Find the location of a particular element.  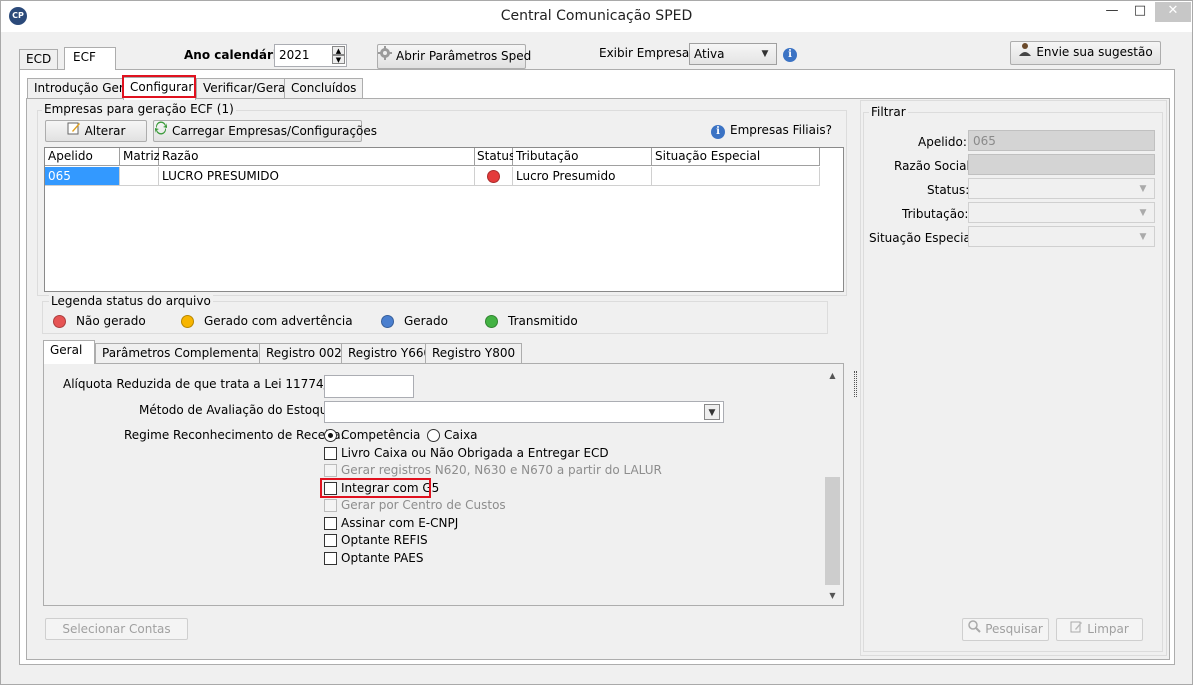

scroll-thumb is located at coordinates (832, 531).